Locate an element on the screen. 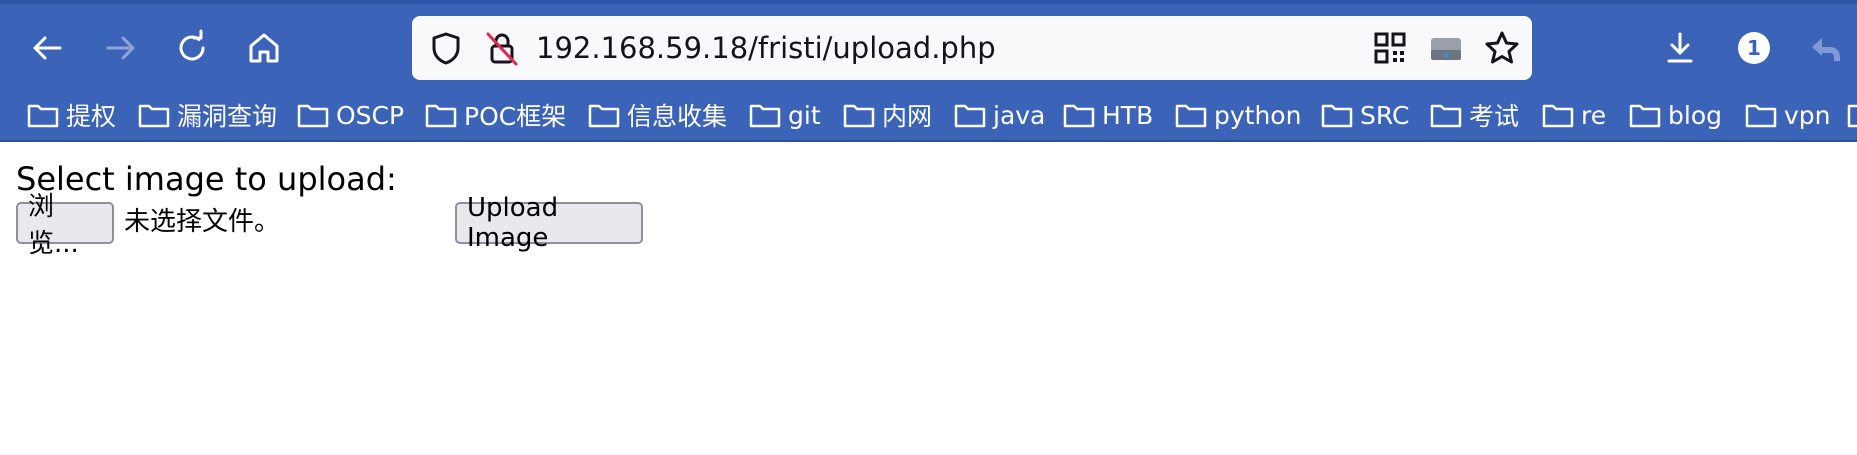 The width and height of the screenshot is (1857, 455). bookmark-label: 提权 is located at coordinates (91, 116).